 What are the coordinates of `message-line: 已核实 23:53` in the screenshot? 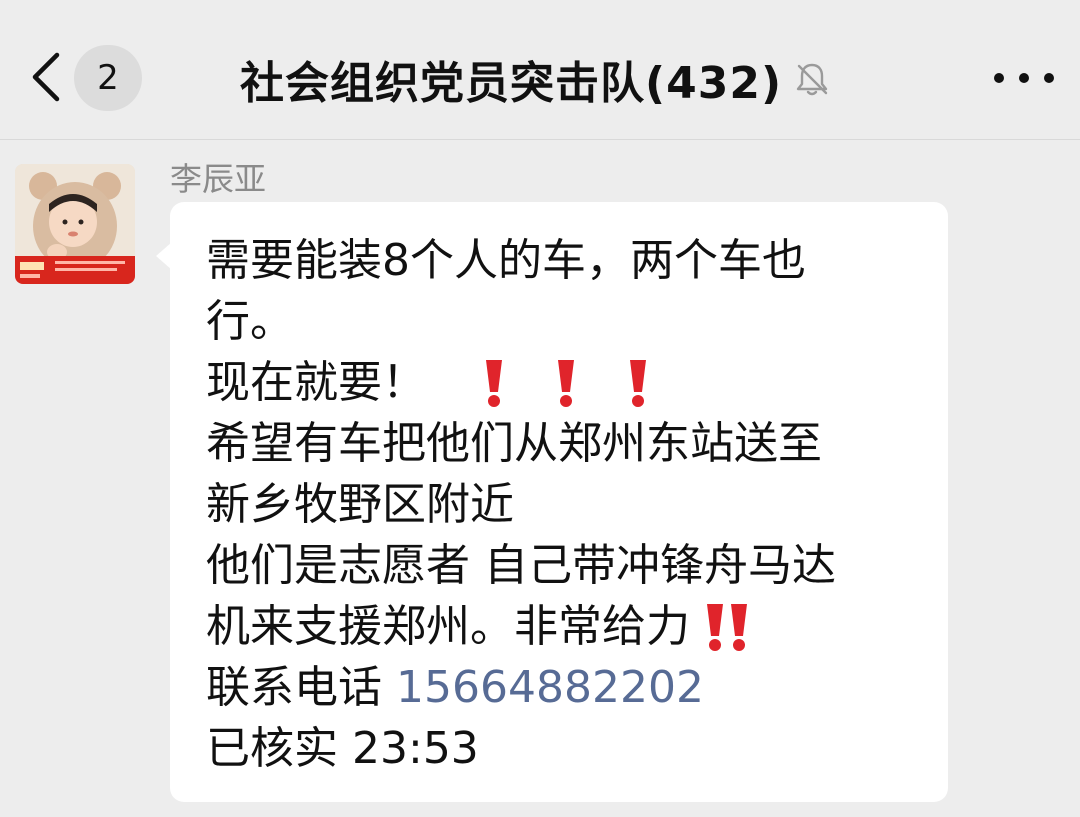 It's located at (567, 748).